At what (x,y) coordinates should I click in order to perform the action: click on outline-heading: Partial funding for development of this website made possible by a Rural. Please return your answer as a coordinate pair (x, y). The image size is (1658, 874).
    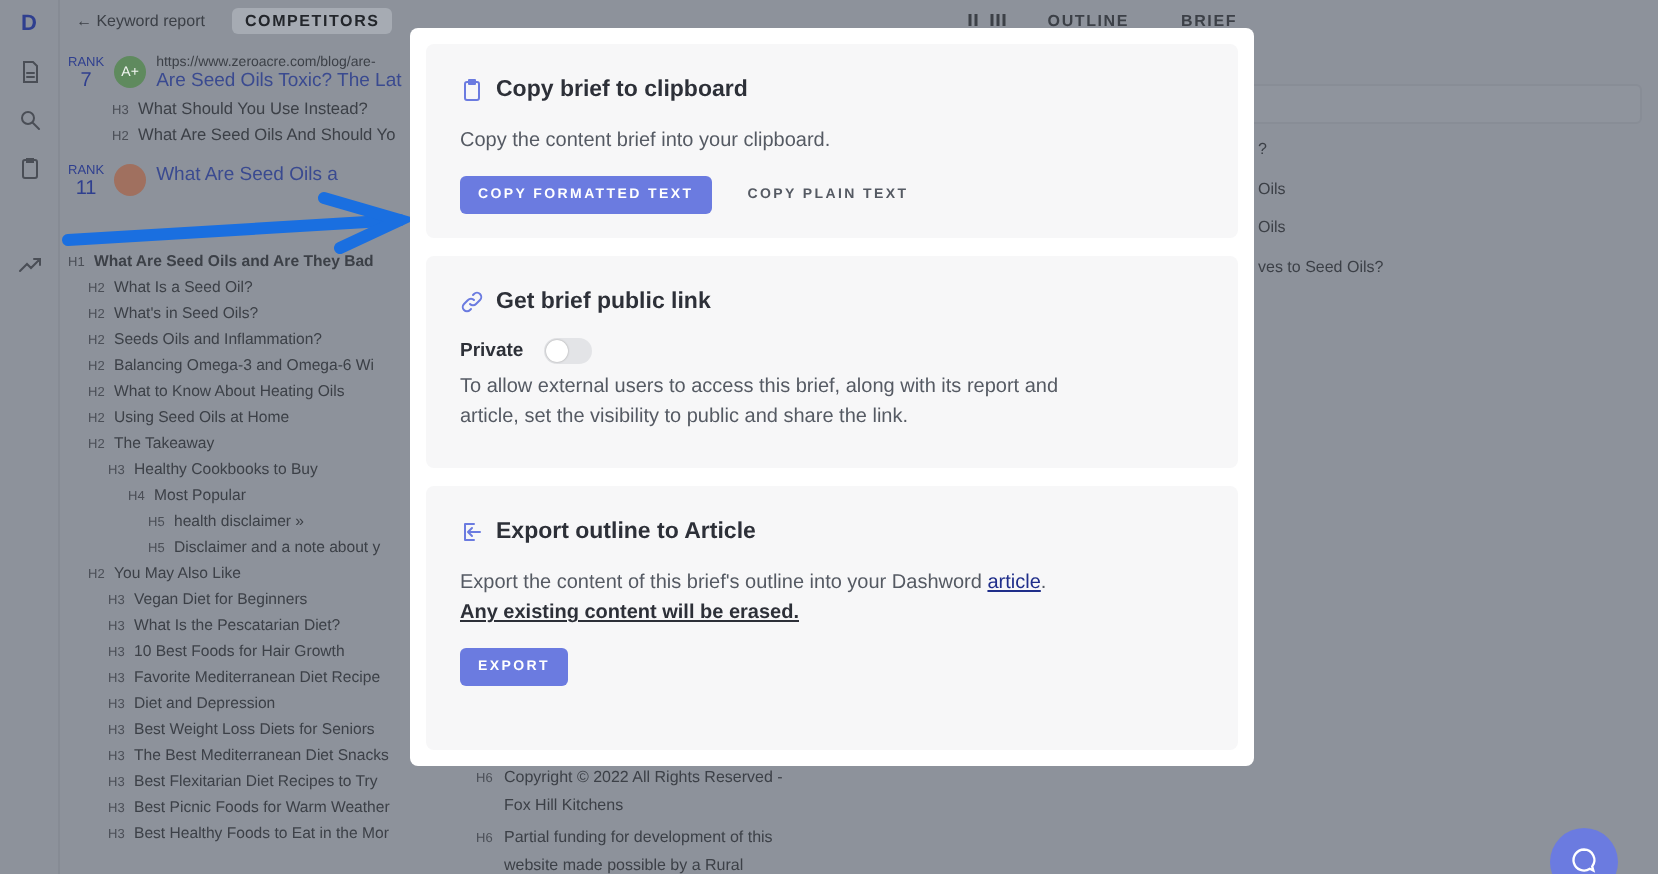
    Looking at the image, I should click on (655, 849).